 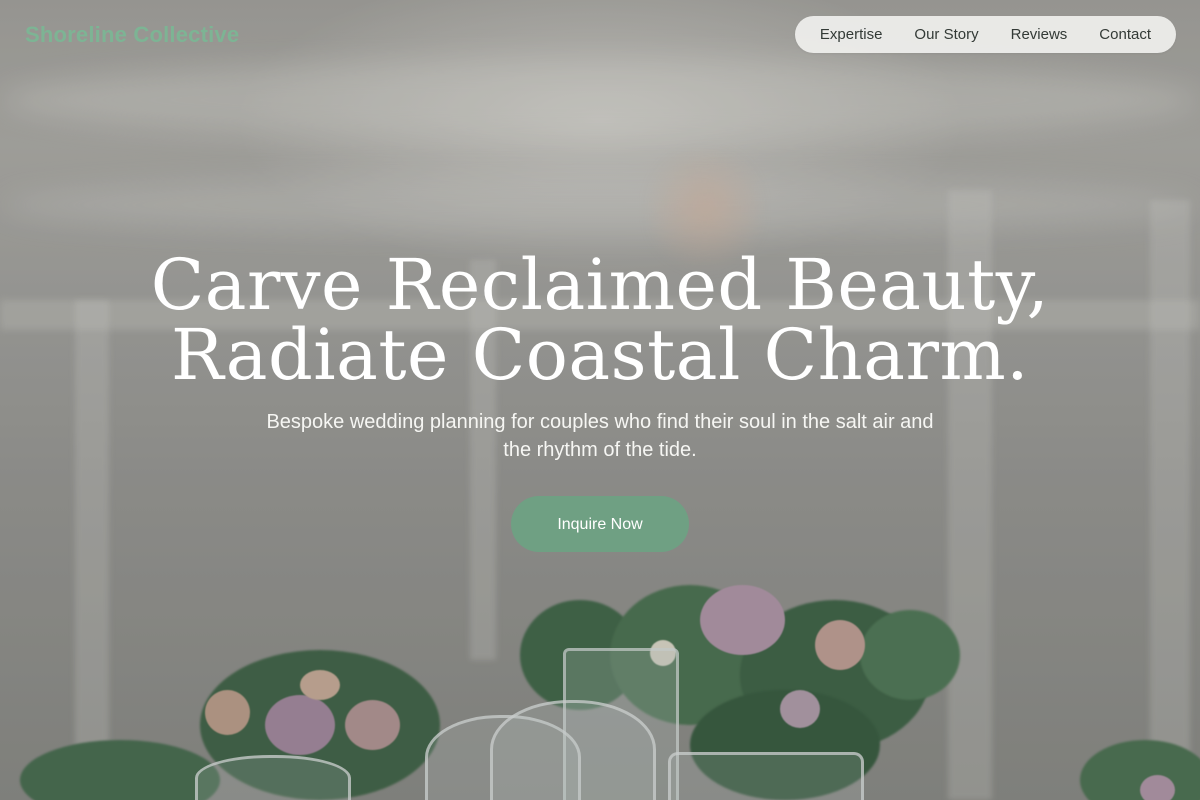 What do you see at coordinates (132, 35) in the screenshot?
I see `brand-logo: Shoreline Collective` at bounding box center [132, 35].